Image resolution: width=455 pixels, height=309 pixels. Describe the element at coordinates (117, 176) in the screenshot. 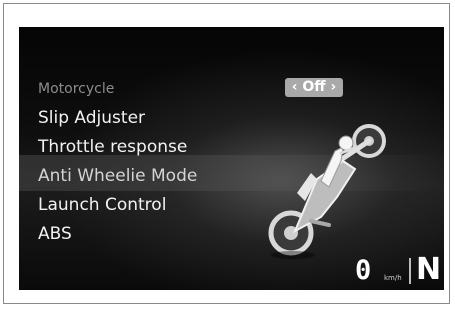

I see `menu-item-anti-wheelie-mode: Anti Wheelie Mode` at that location.